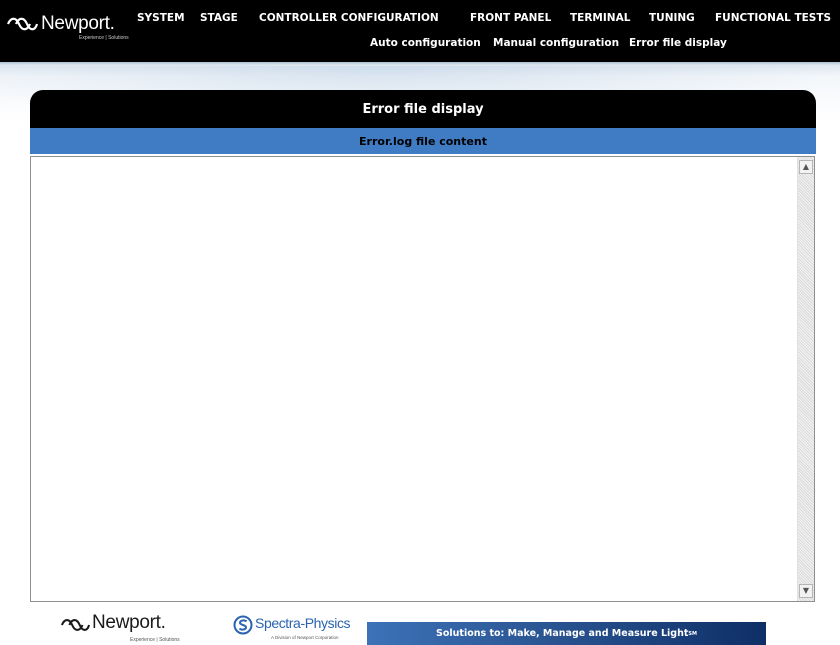  I want to click on chevron-up-icon: ▲, so click(806, 166).